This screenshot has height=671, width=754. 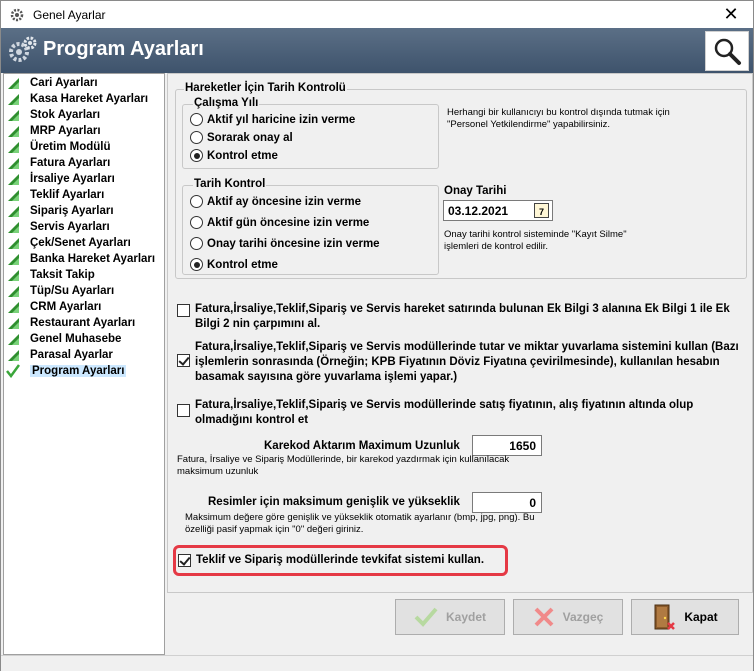 I want to click on gears-icon, so click(x=23, y=49).